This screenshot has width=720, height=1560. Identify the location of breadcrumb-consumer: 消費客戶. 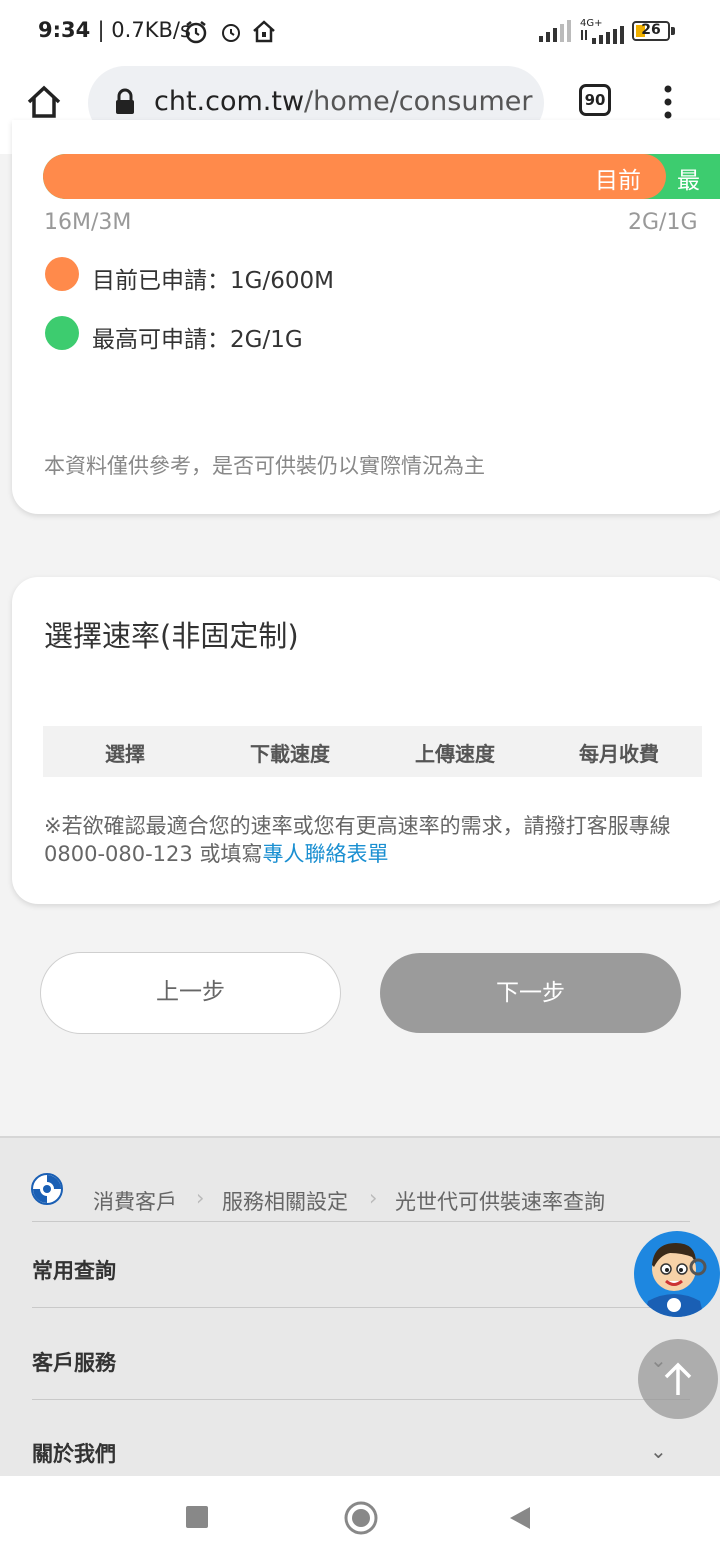
(135, 1201).